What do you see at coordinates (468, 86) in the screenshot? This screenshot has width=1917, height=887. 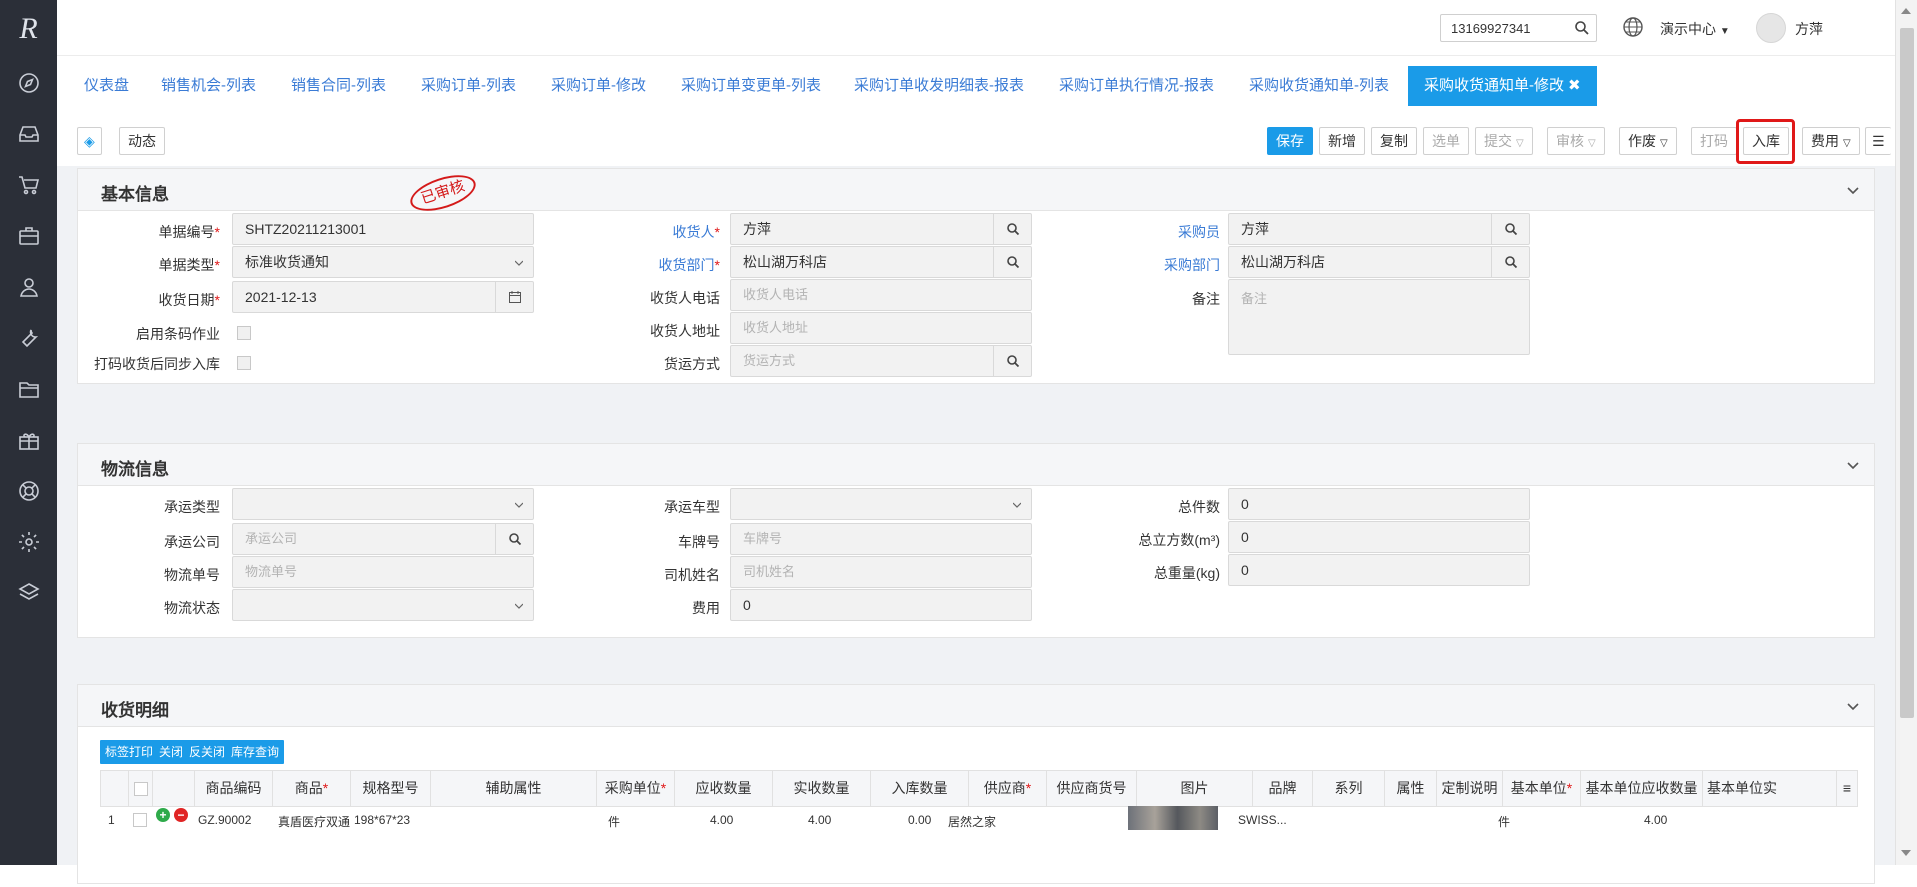 I see `tab-purchase-order-list: 采购订单-列表` at bounding box center [468, 86].